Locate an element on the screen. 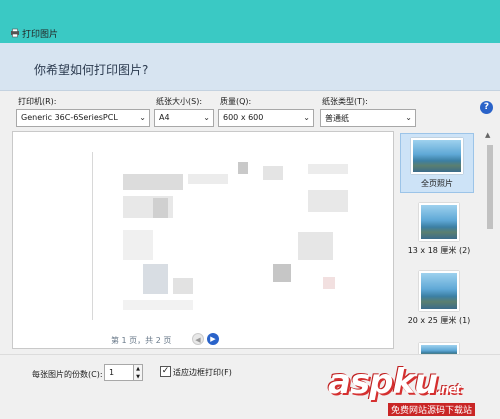 The width and height of the screenshot is (500, 419). quality-select: 600 x 600 ⌄ is located at coordinates (266, 118).